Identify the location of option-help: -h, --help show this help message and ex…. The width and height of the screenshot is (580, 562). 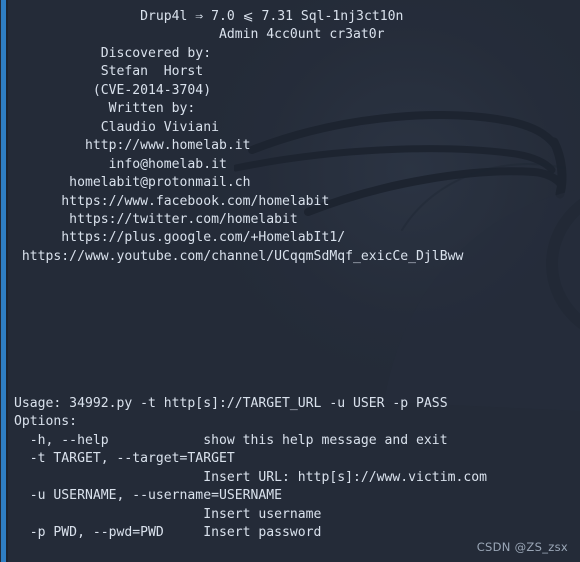
(231, 440).